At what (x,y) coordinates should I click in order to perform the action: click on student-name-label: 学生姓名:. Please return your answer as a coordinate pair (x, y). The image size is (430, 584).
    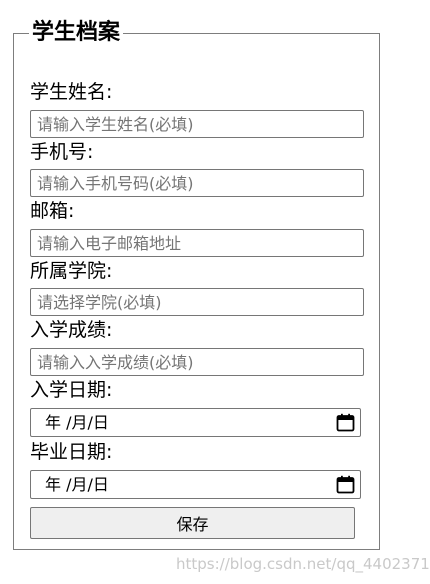
    Looking at the image, I should click on (71, 92).